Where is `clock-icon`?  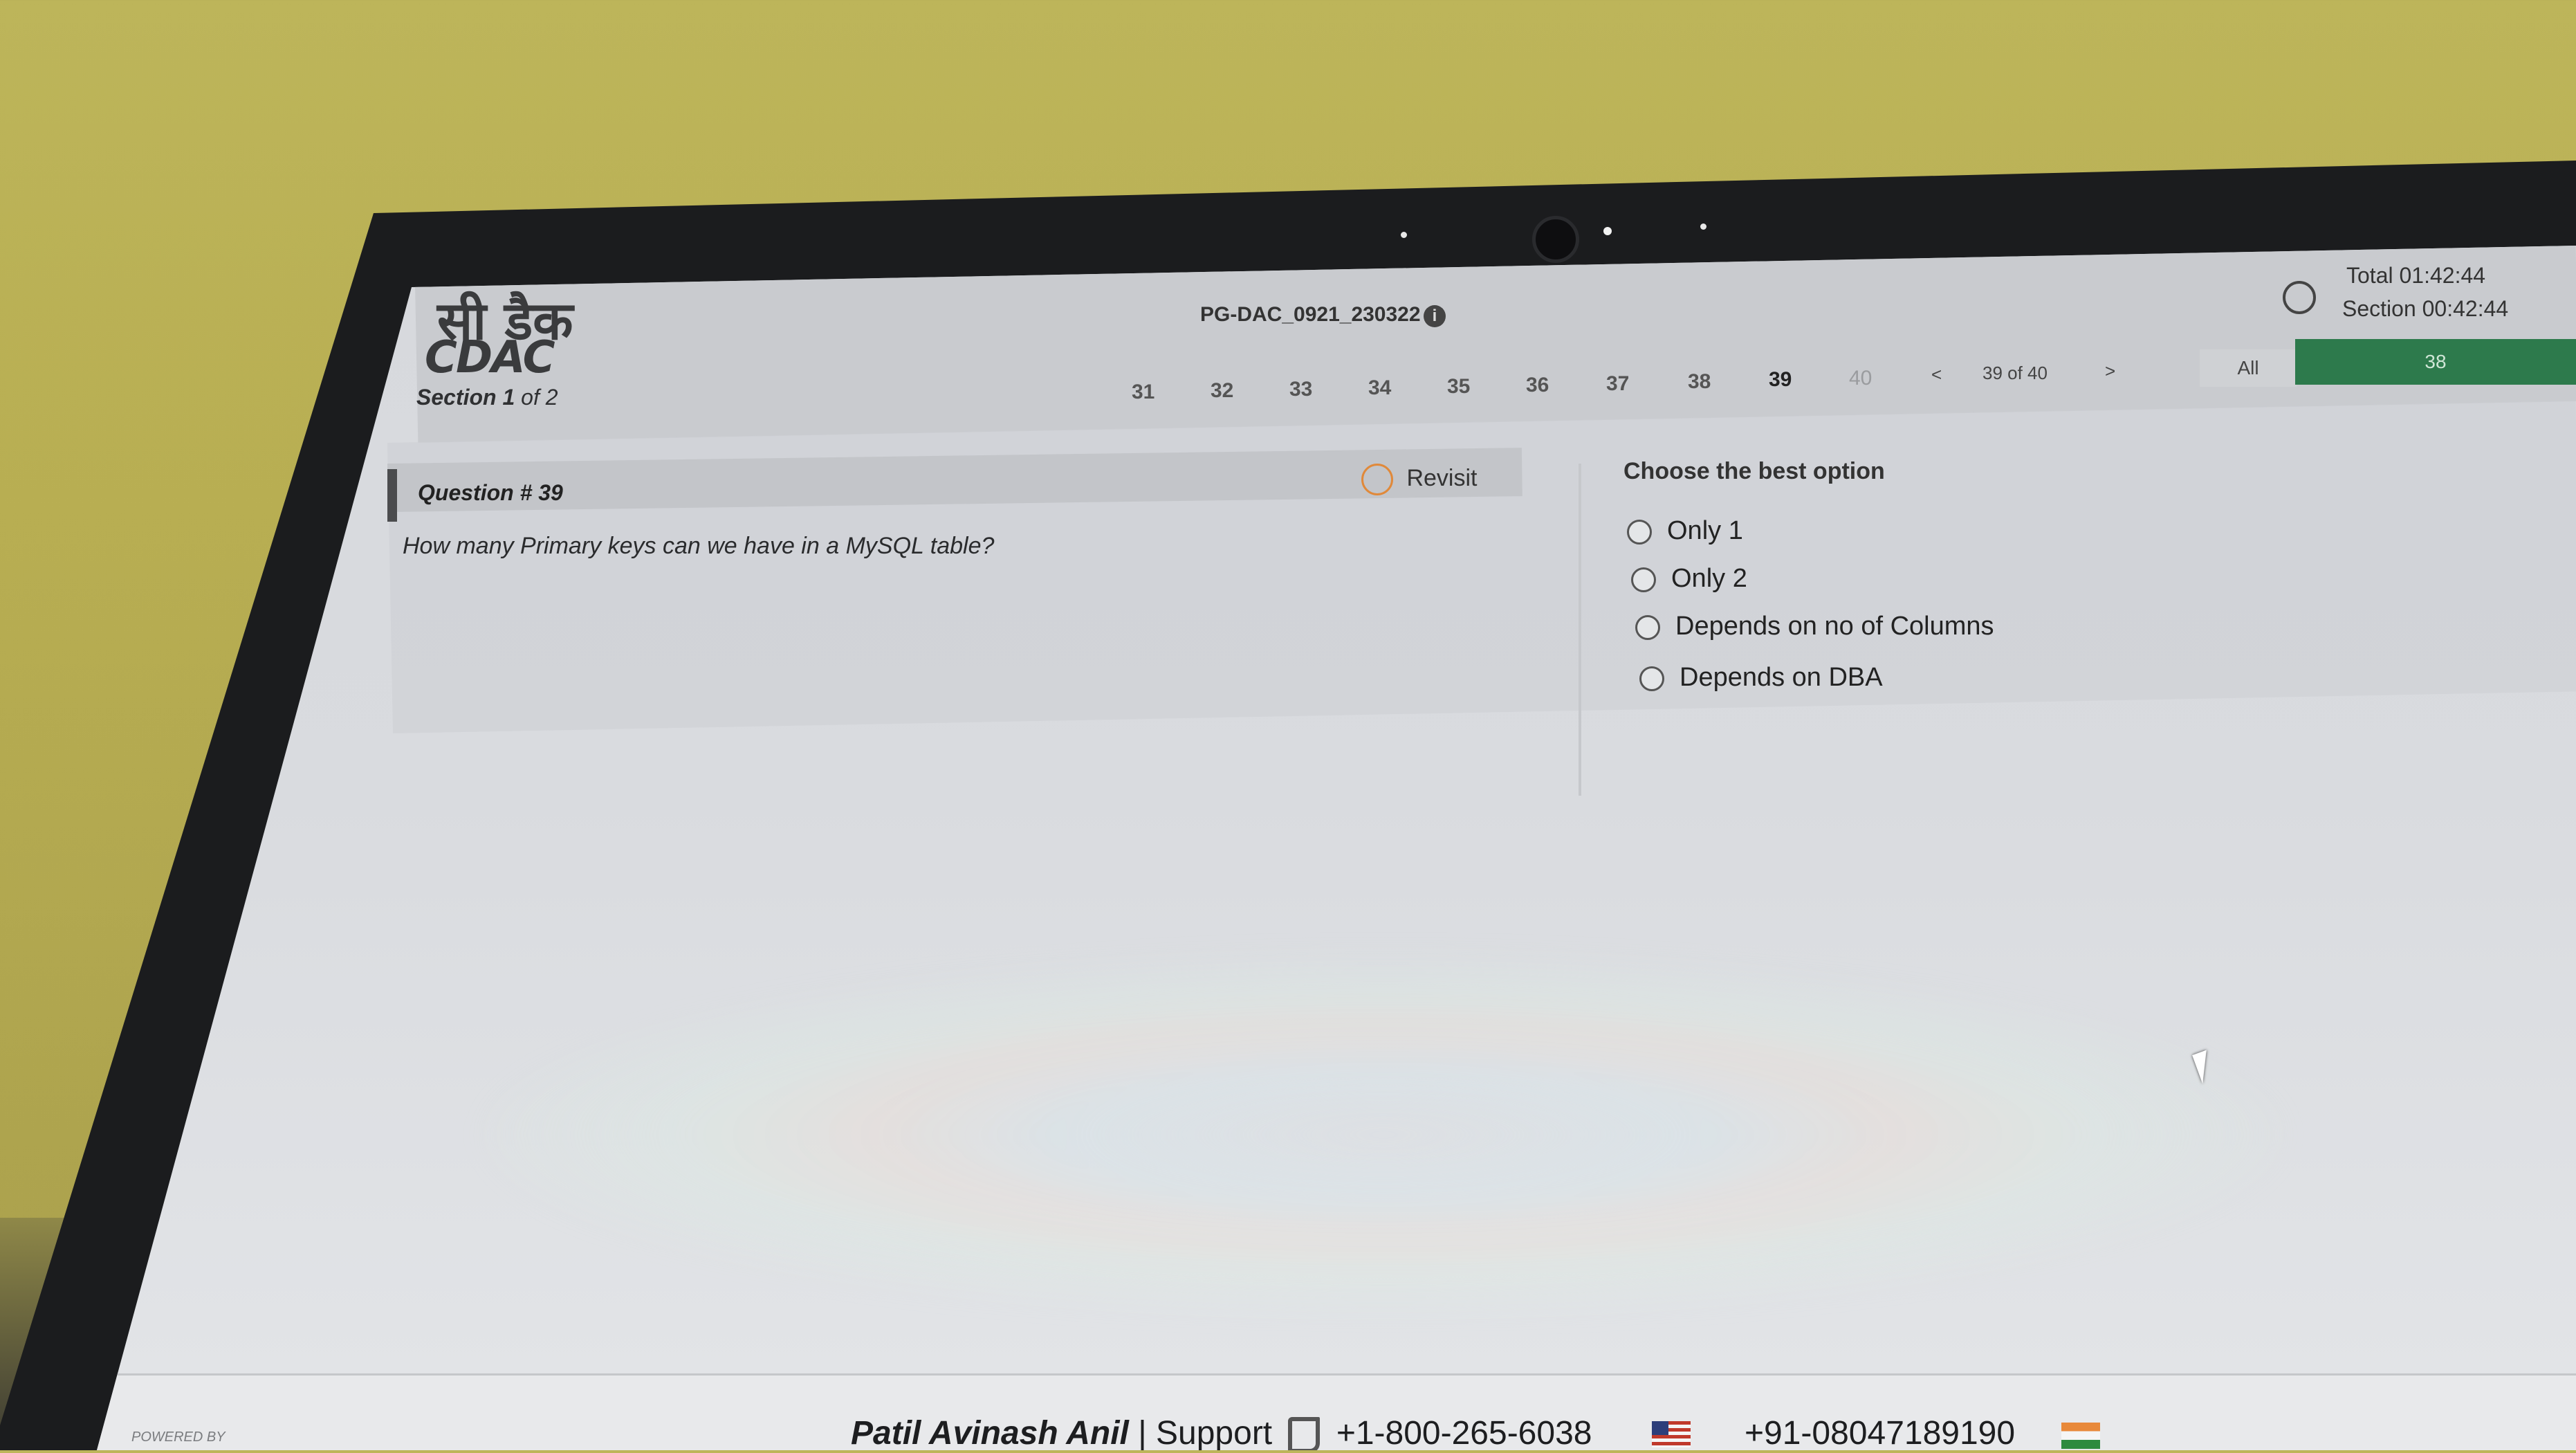
clock-icon is located at coordinates (2299, 297).